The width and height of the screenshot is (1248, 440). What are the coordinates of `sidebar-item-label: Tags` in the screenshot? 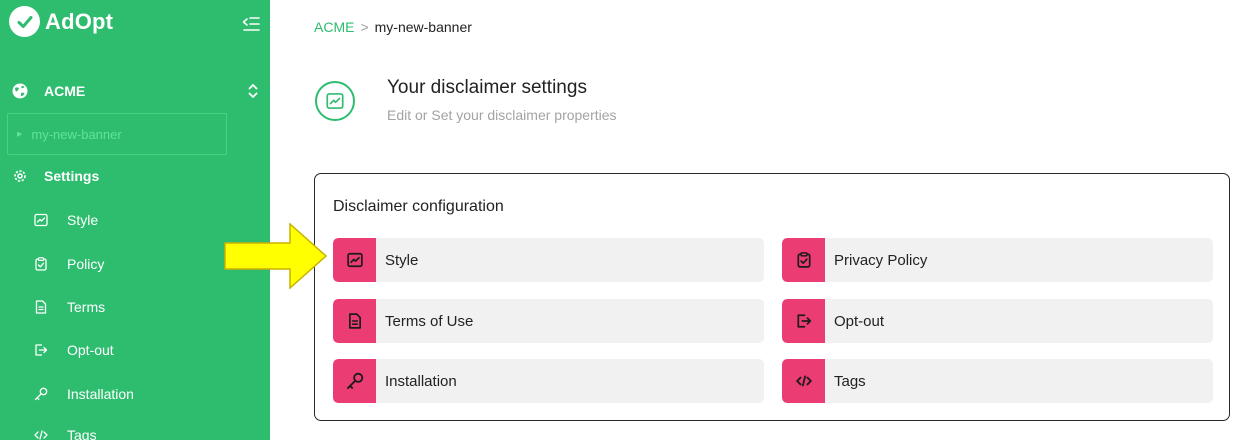 It's located at (82, 433).